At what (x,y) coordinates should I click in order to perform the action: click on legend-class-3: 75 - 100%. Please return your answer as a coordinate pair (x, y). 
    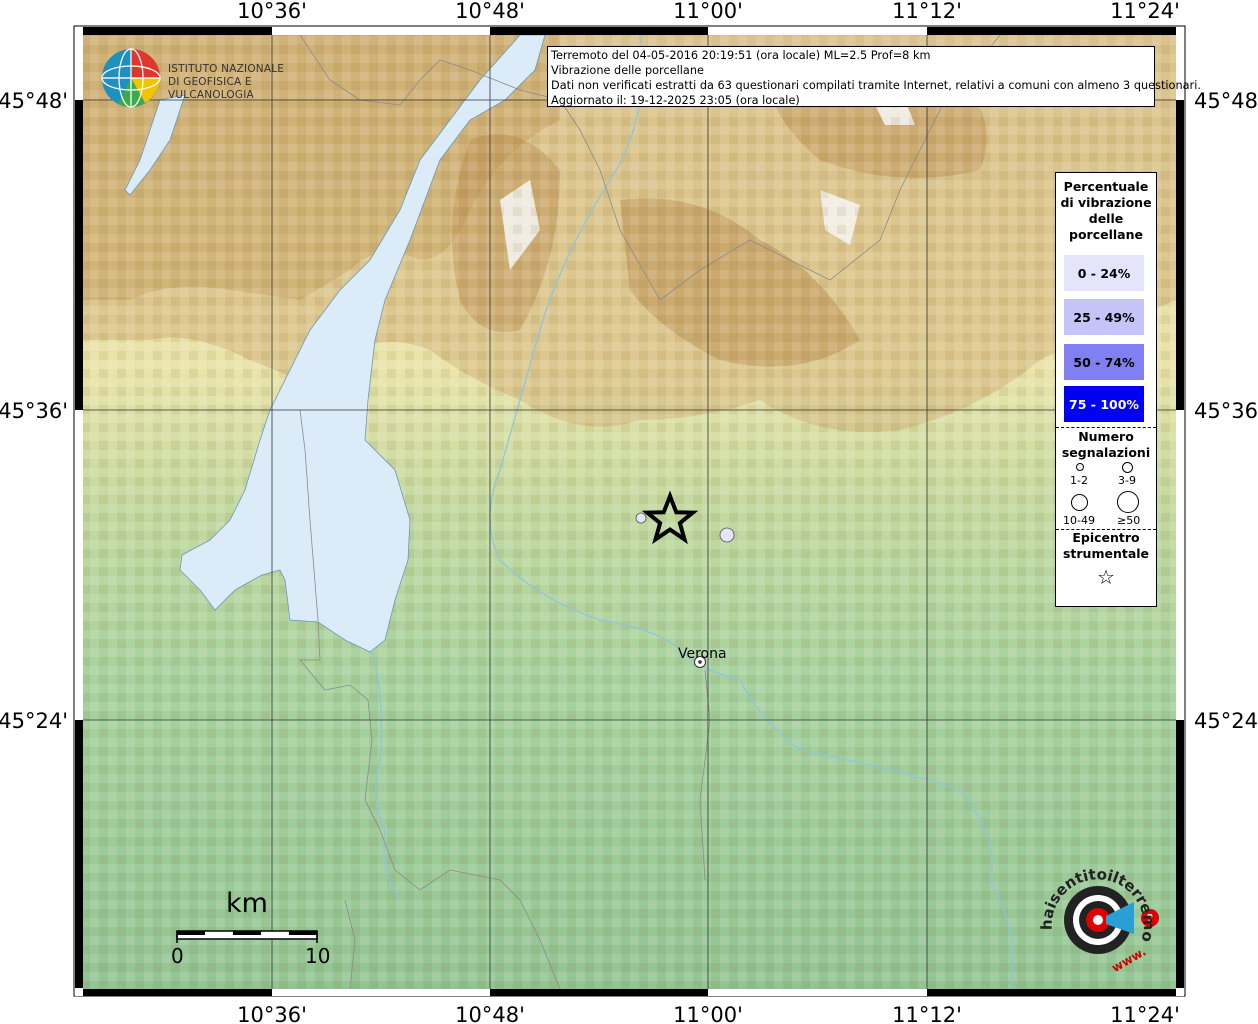
    Looking at the image, I should click on (1104, 404).